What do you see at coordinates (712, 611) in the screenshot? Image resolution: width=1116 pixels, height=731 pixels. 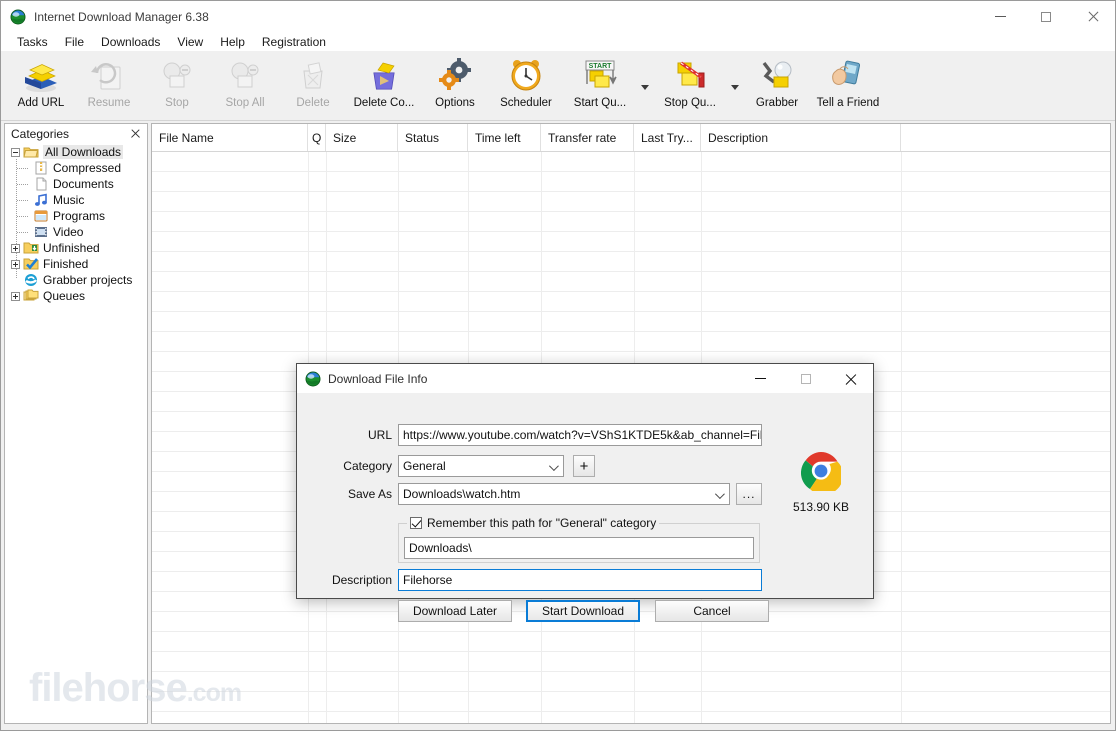 I see `cancel-button: Cancel` at bounding box center [712, 611].